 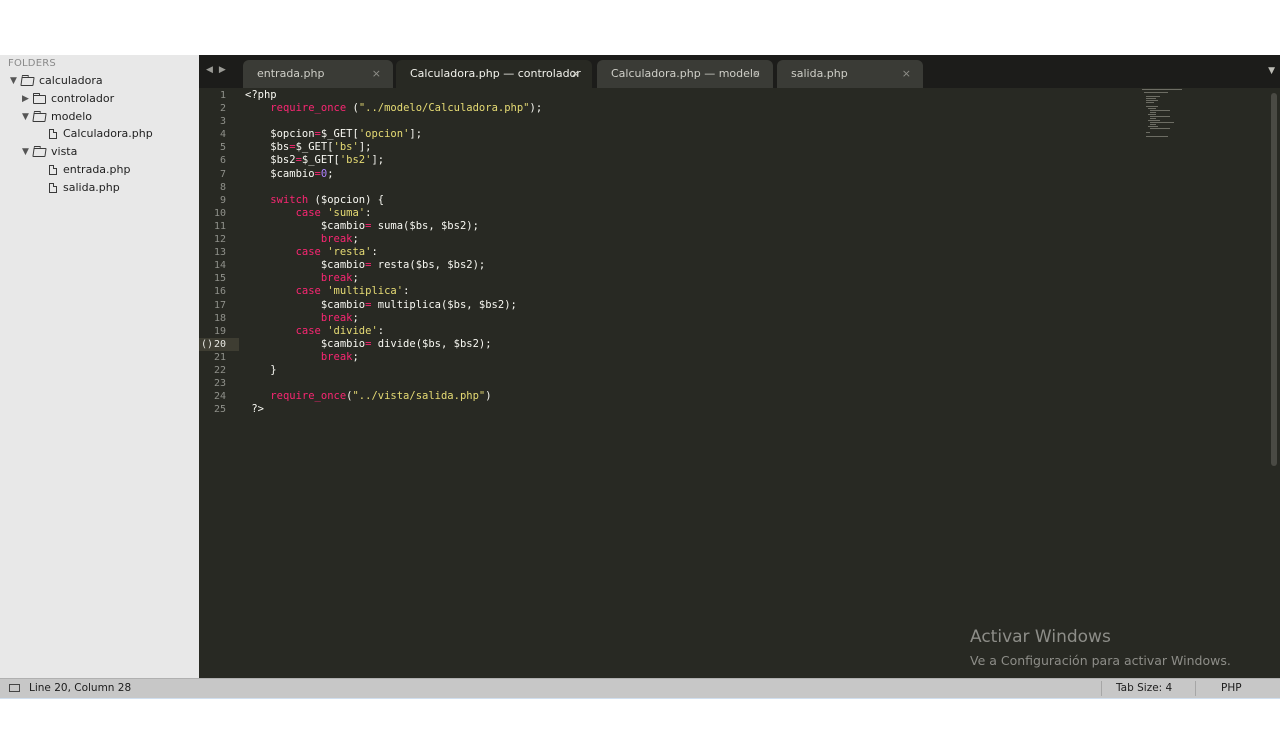 I want to click on tab-dropdown-icon: ▼, so click(x=1271, y=71).